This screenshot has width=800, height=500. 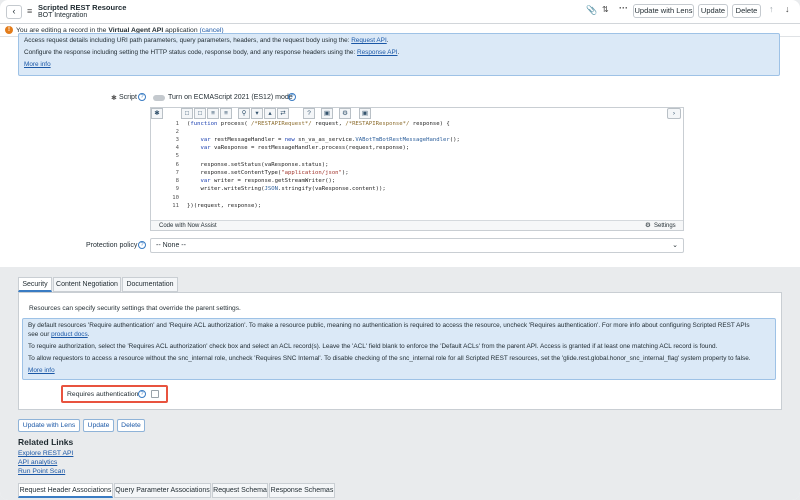 What do you see at coordinates (787, 9) in the screenshot?
I see `next-record-icon: ↓` at bounding box center [787, 9].